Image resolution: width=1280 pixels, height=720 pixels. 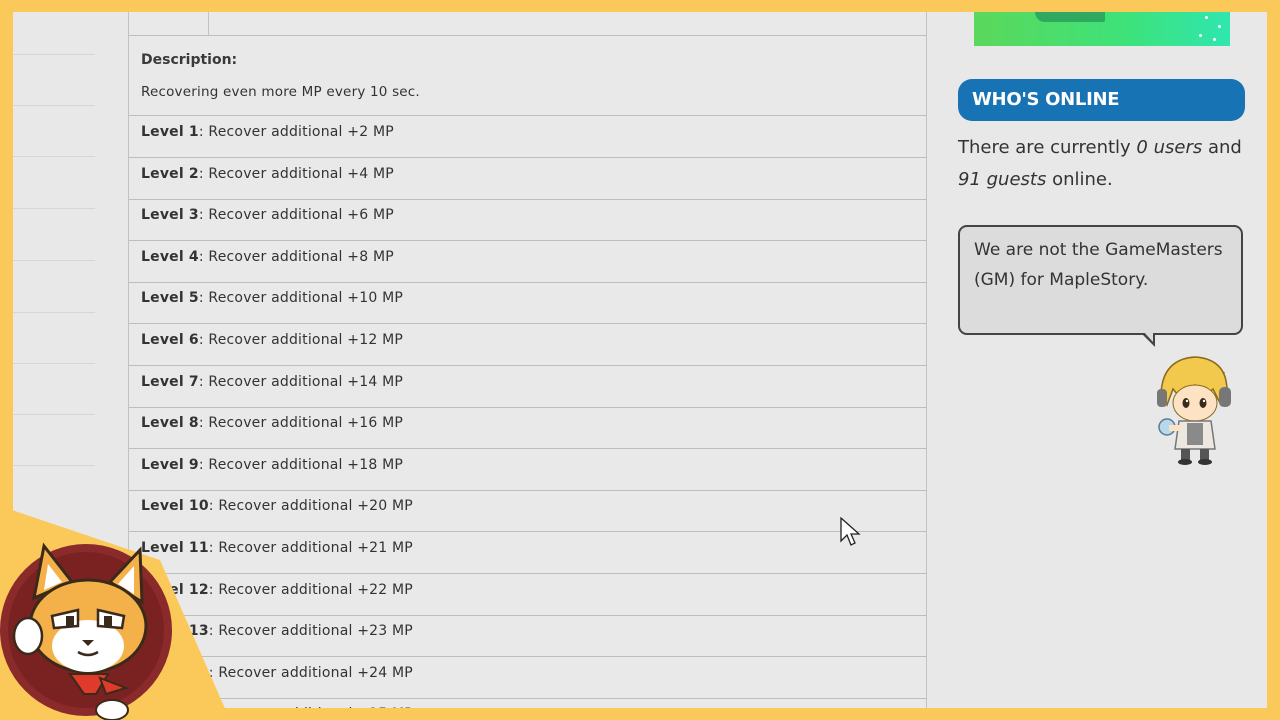 I want to click on level-row: Level 4: Recover additional +8 MP, so click(x=267, y=257).